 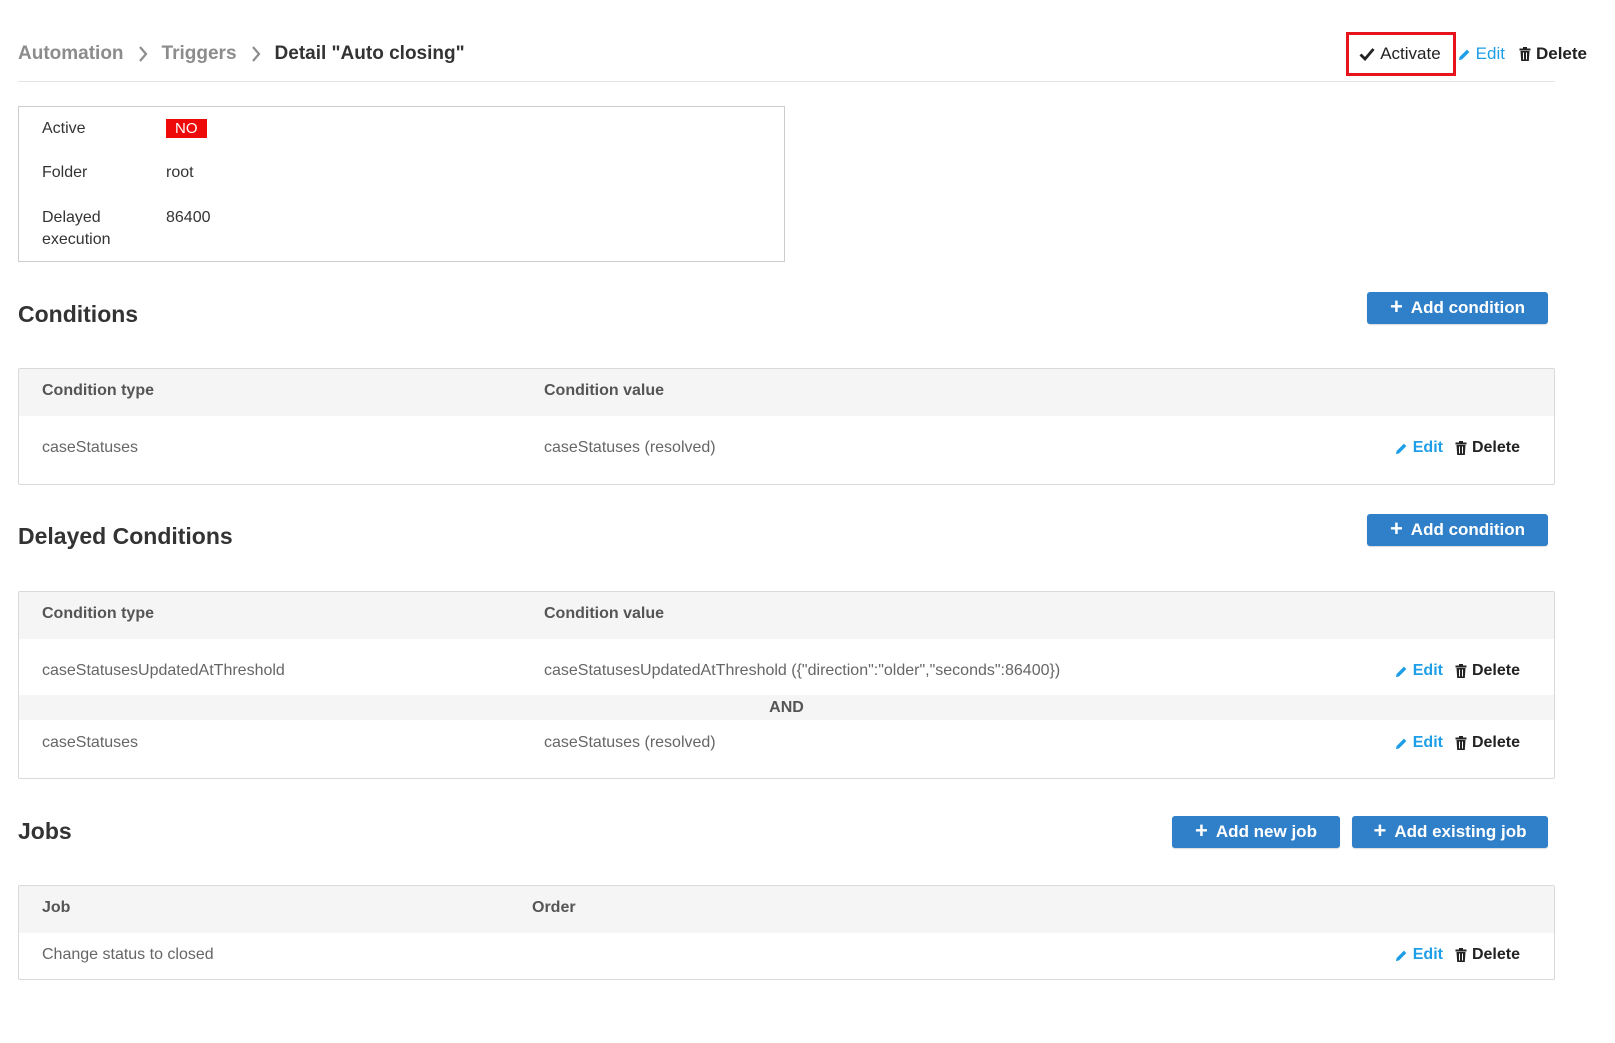 I want to click on condition-type-cell: caseStatusesUpdatedAtThreshold, so click(x=163, y=670).